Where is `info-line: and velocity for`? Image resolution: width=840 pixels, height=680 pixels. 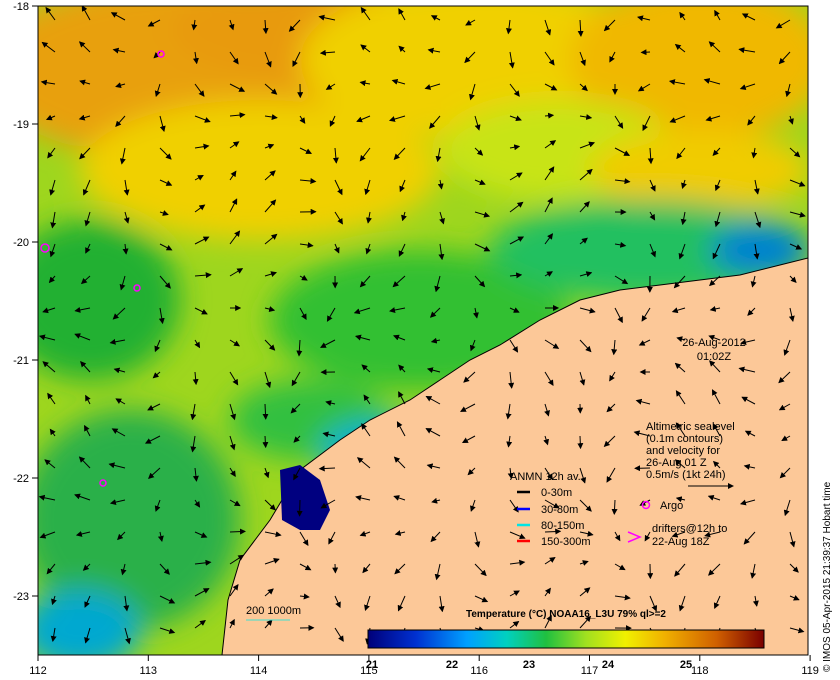 info-line: and velocity for is located at coordinates (683, 451).